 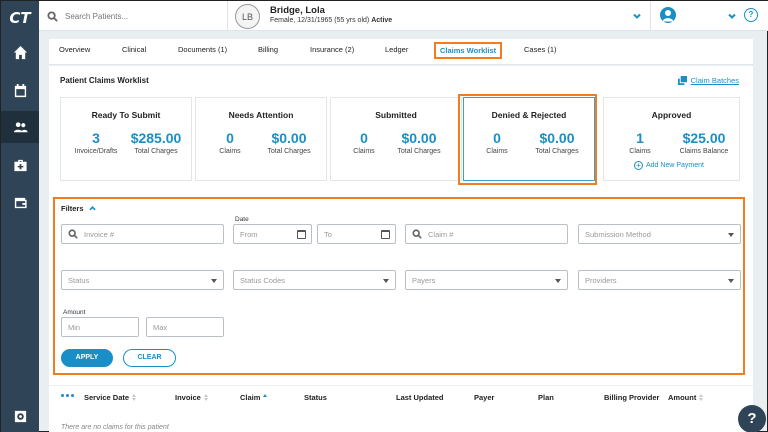 I want to click on column-header-amount: Amount, so click(x=686, y=397).